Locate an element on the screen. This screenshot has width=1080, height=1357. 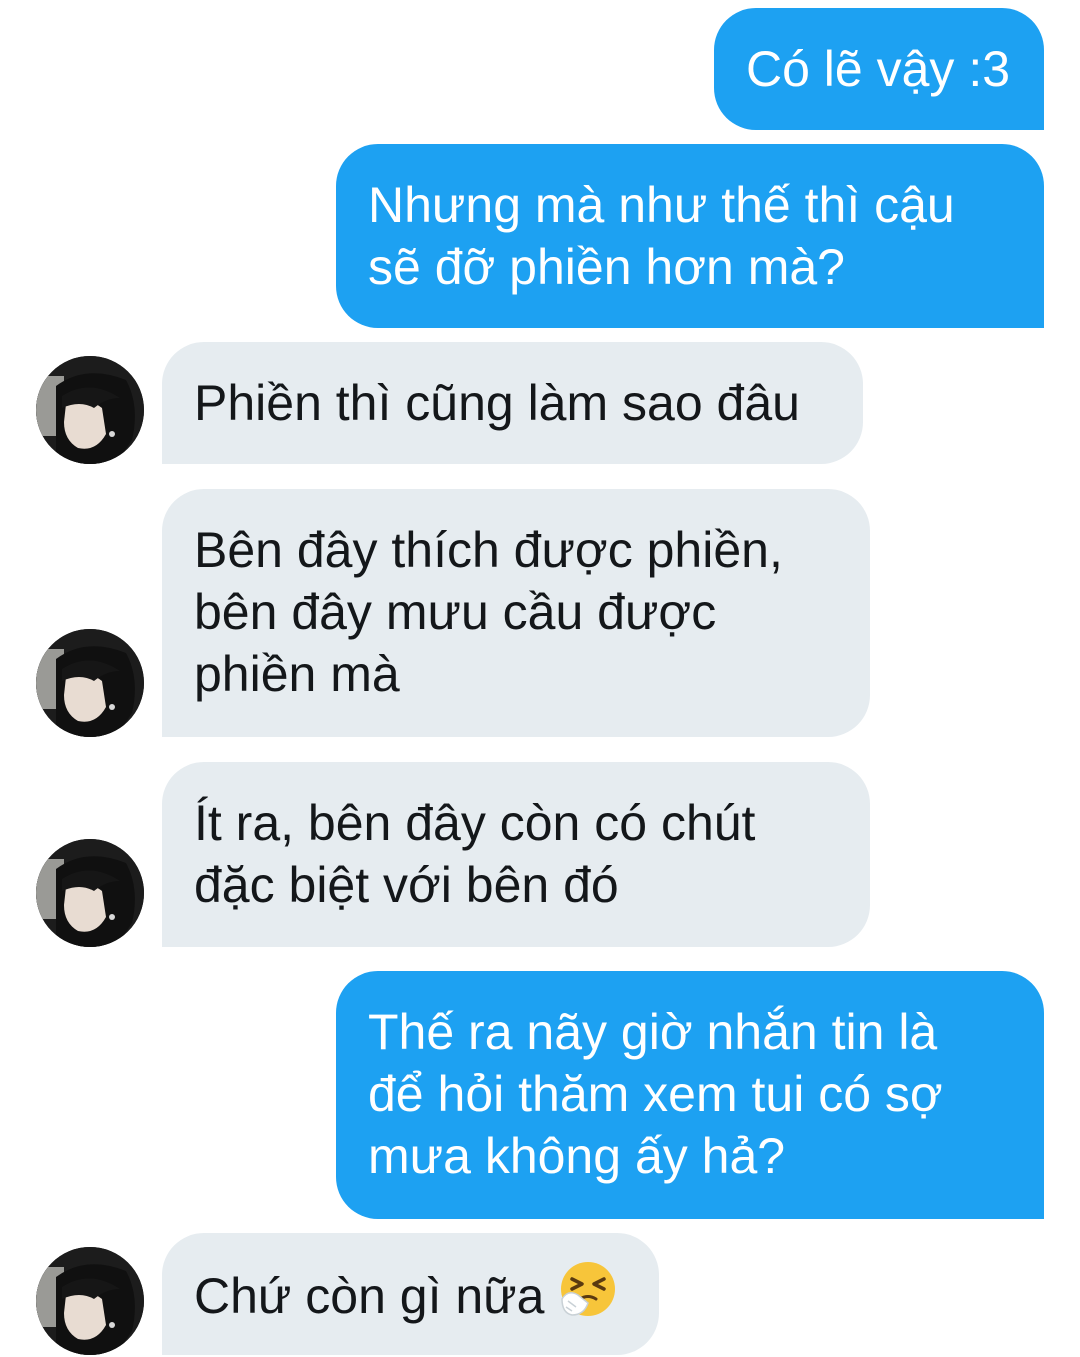
message-text: để hỏi thăm xem tui có sợ is located at coordinates (655, 1094).